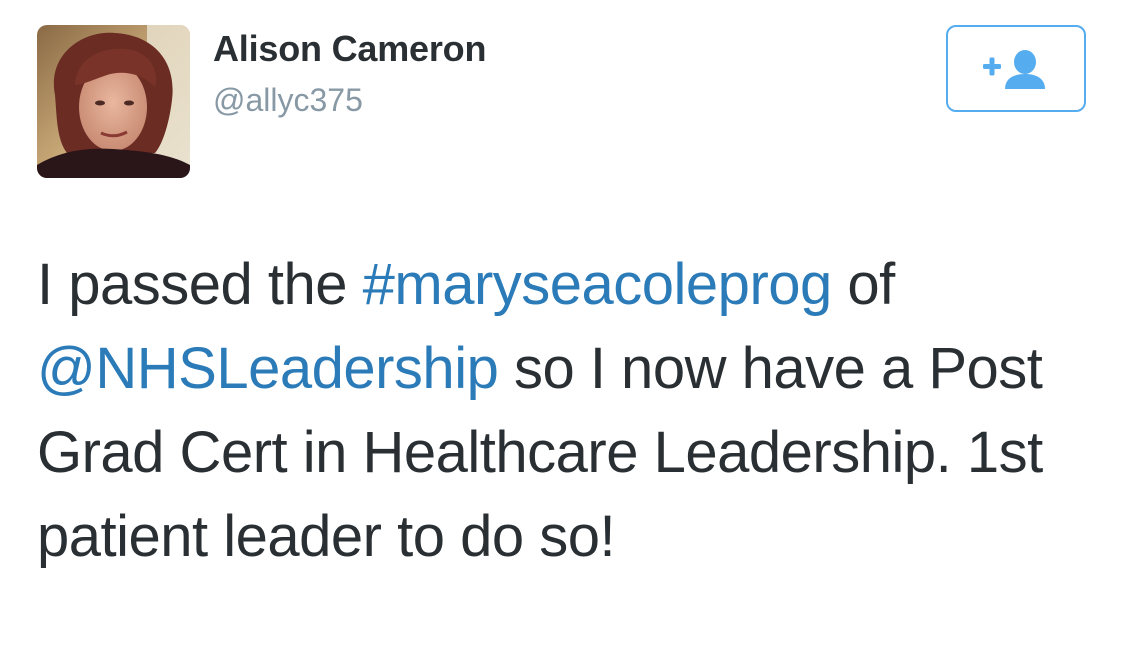 This screenshot has width=1125, height=659. I want to click on follow-button, so click(1016, 68).